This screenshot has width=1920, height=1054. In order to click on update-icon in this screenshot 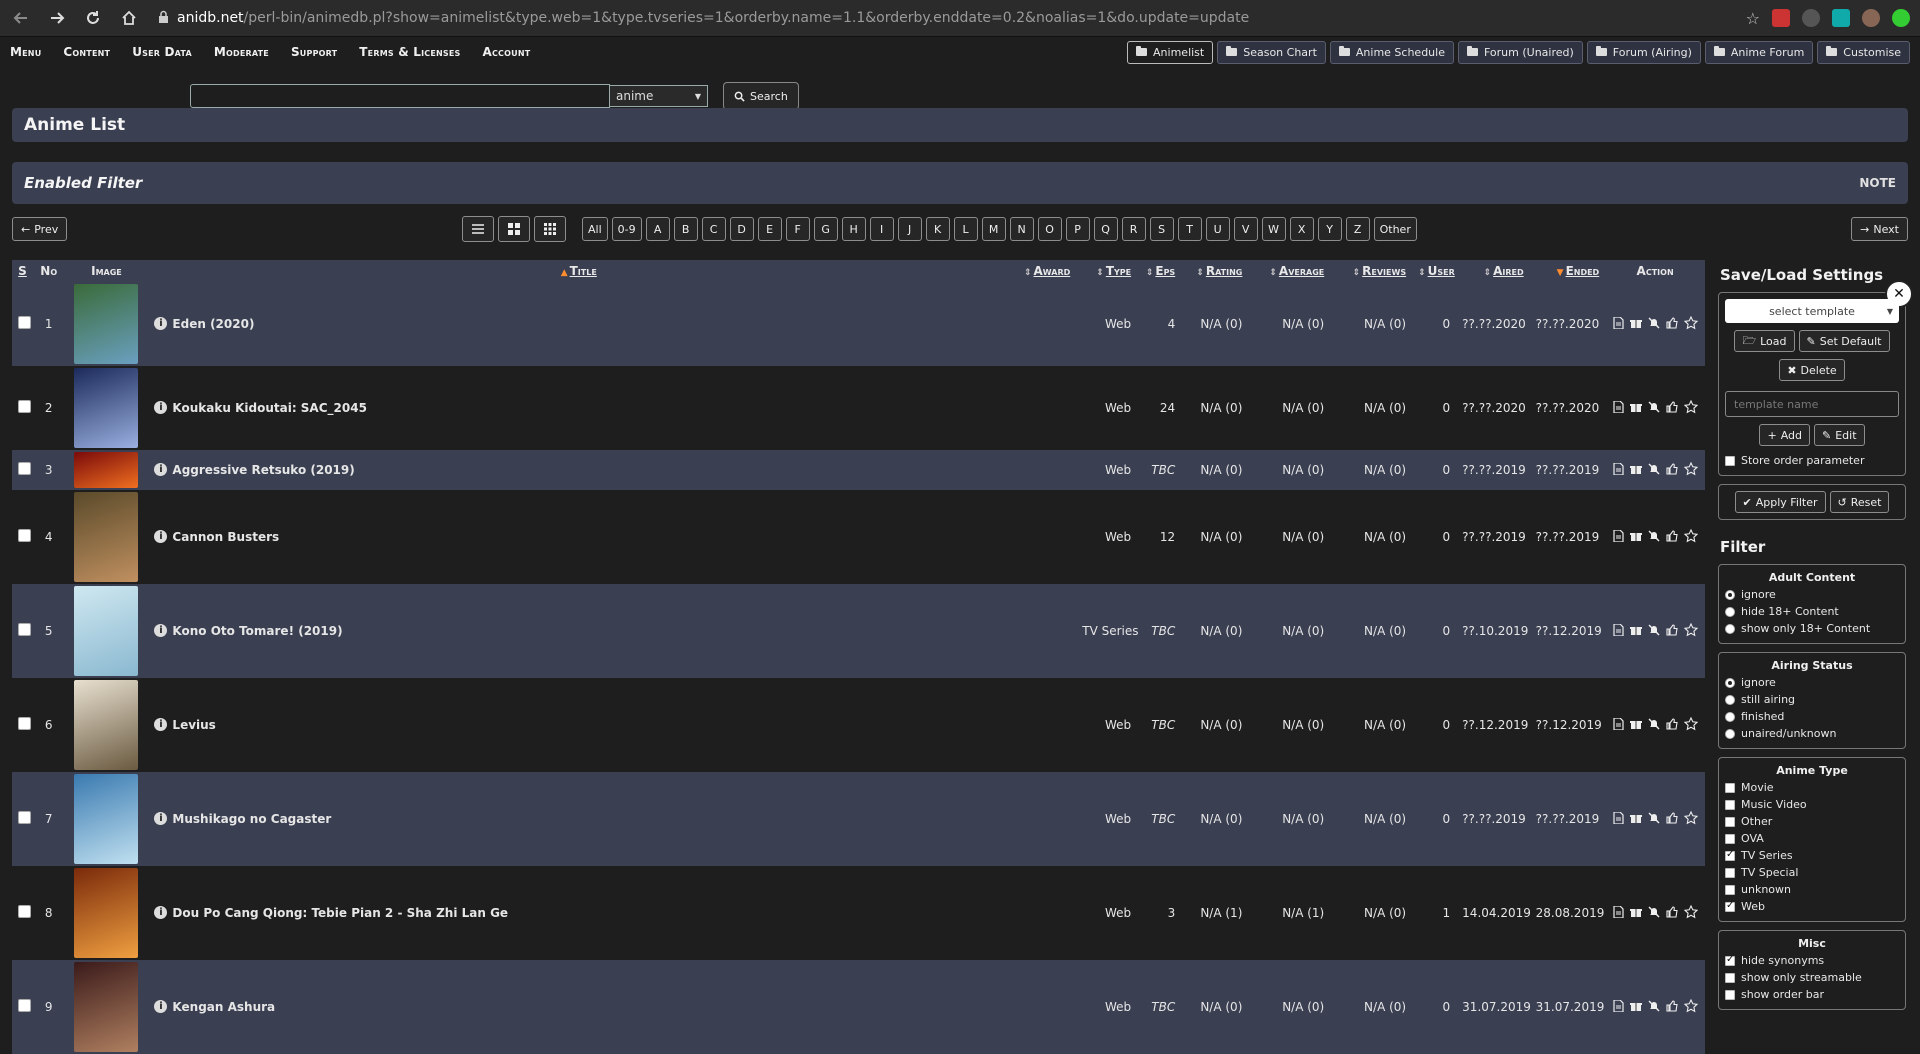, I will do `click(1901, 18)`.